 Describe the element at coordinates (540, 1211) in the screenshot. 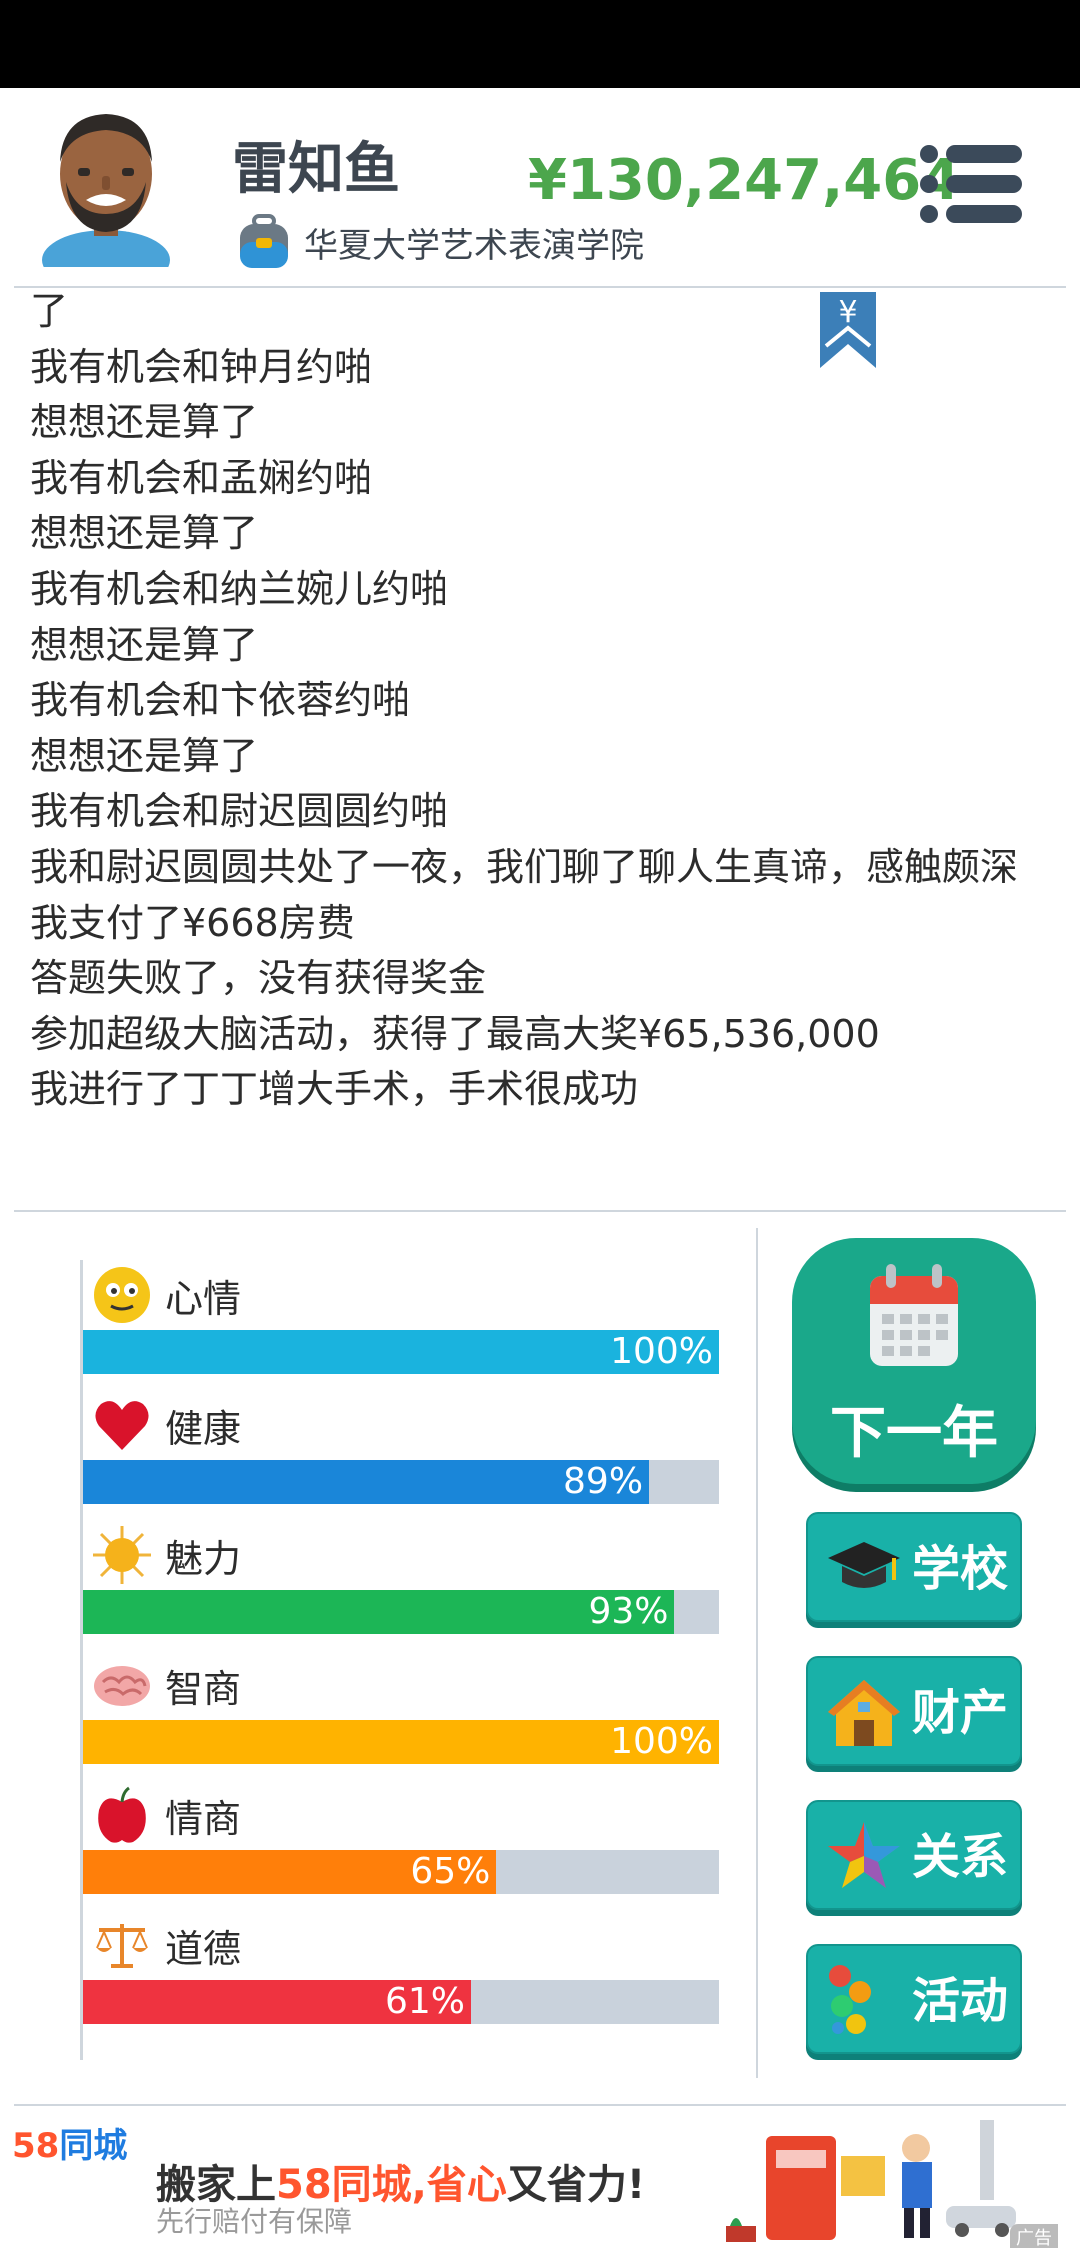

I see `log-divider` at that location.